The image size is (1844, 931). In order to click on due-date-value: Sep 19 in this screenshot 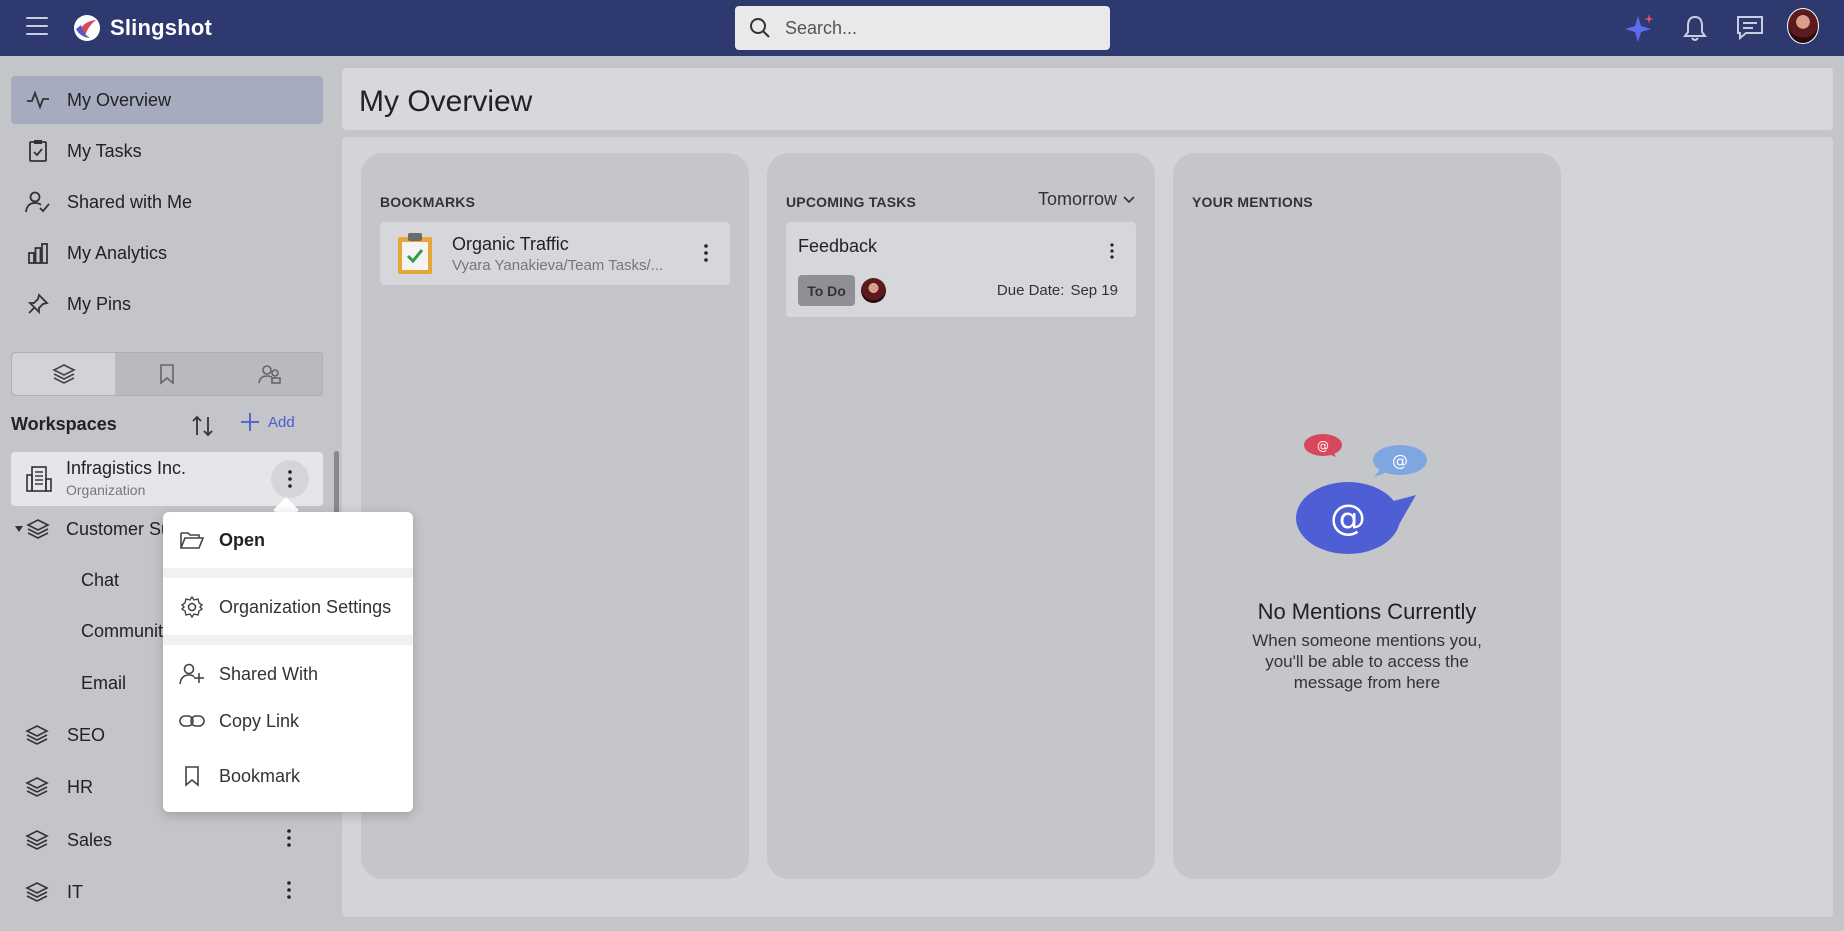, I will do `click(1094, 290)`.